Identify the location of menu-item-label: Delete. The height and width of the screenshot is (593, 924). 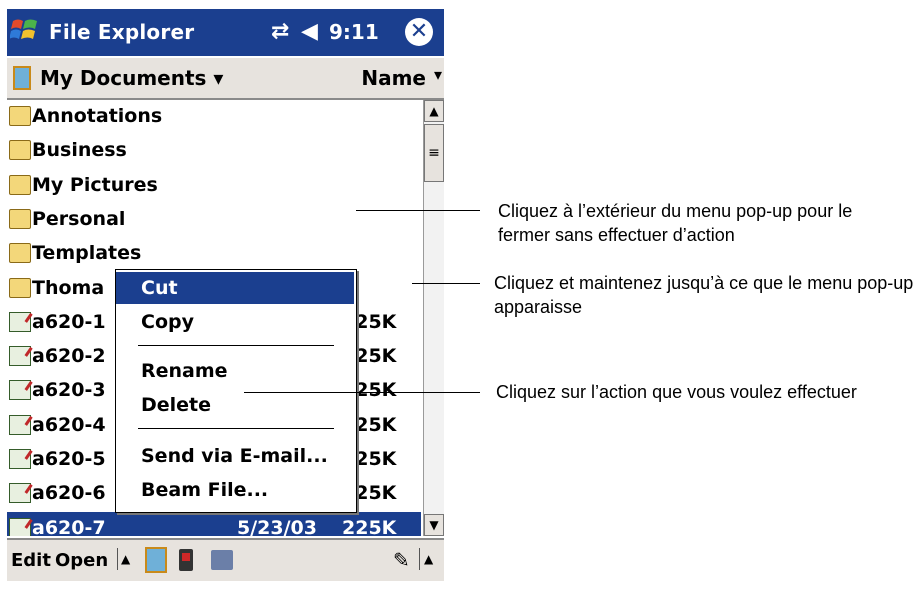
(176, 405).